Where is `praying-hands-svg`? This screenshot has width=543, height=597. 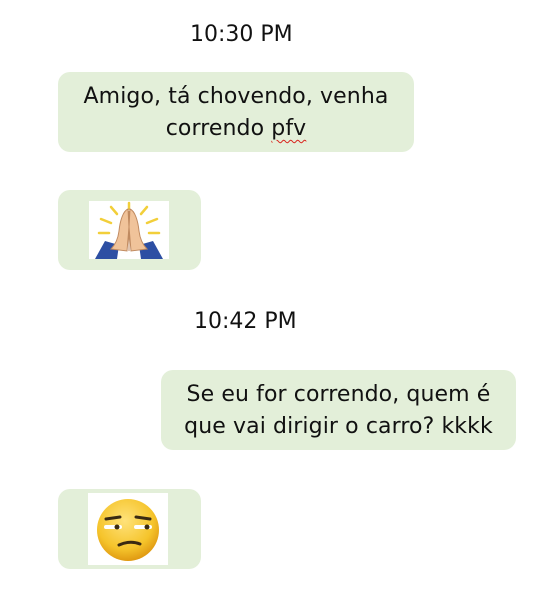 praying-hands-svg is located at coordinates (129, 230).